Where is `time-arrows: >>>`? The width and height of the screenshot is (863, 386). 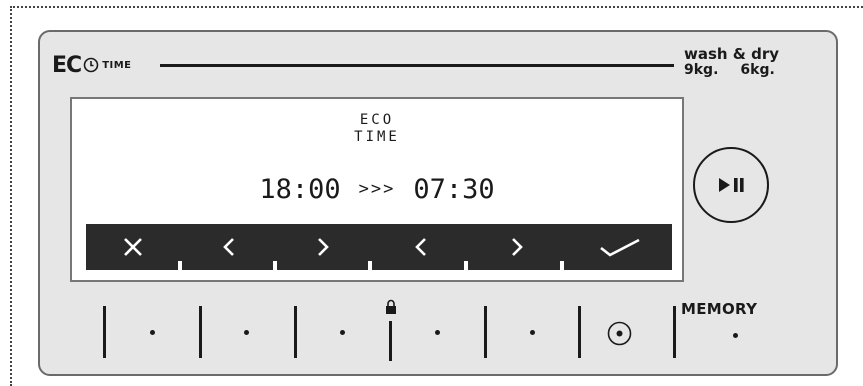 time-arrows: >>> is located at coordinates (377, 189).